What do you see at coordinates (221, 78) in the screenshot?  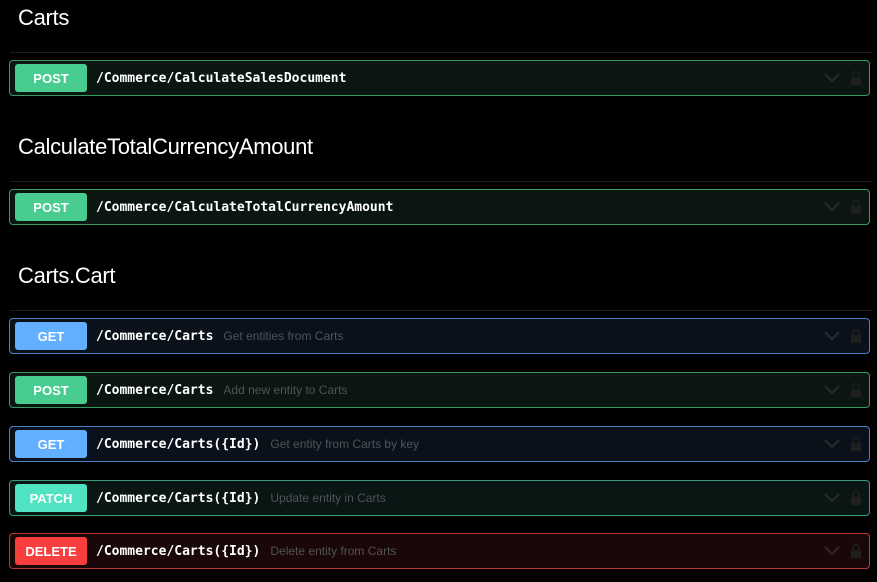 I see `operation-path: /Commerce/CalculateSalesDocument` at bounding box center [221, 78].